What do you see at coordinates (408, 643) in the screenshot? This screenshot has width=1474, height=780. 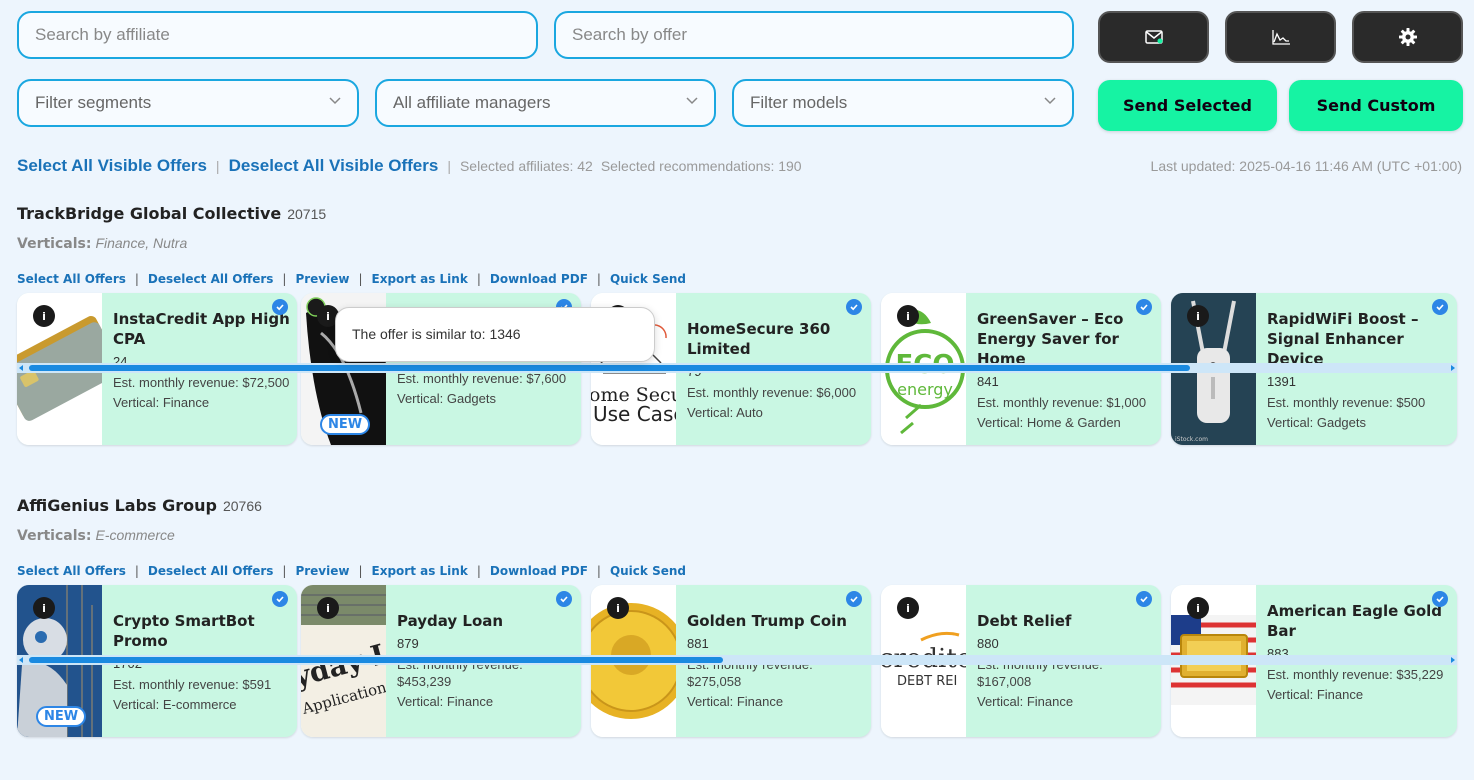 I see `offer-id: 879` at bounding box center [408, 643].